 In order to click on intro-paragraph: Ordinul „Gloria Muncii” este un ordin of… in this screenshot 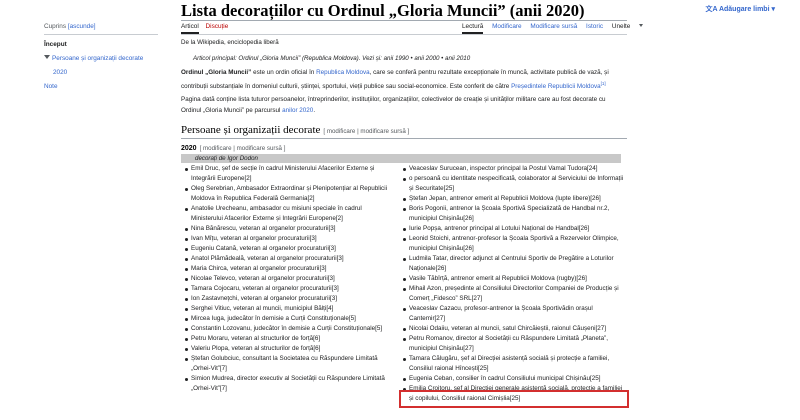, I will do `click(404, 80)`.